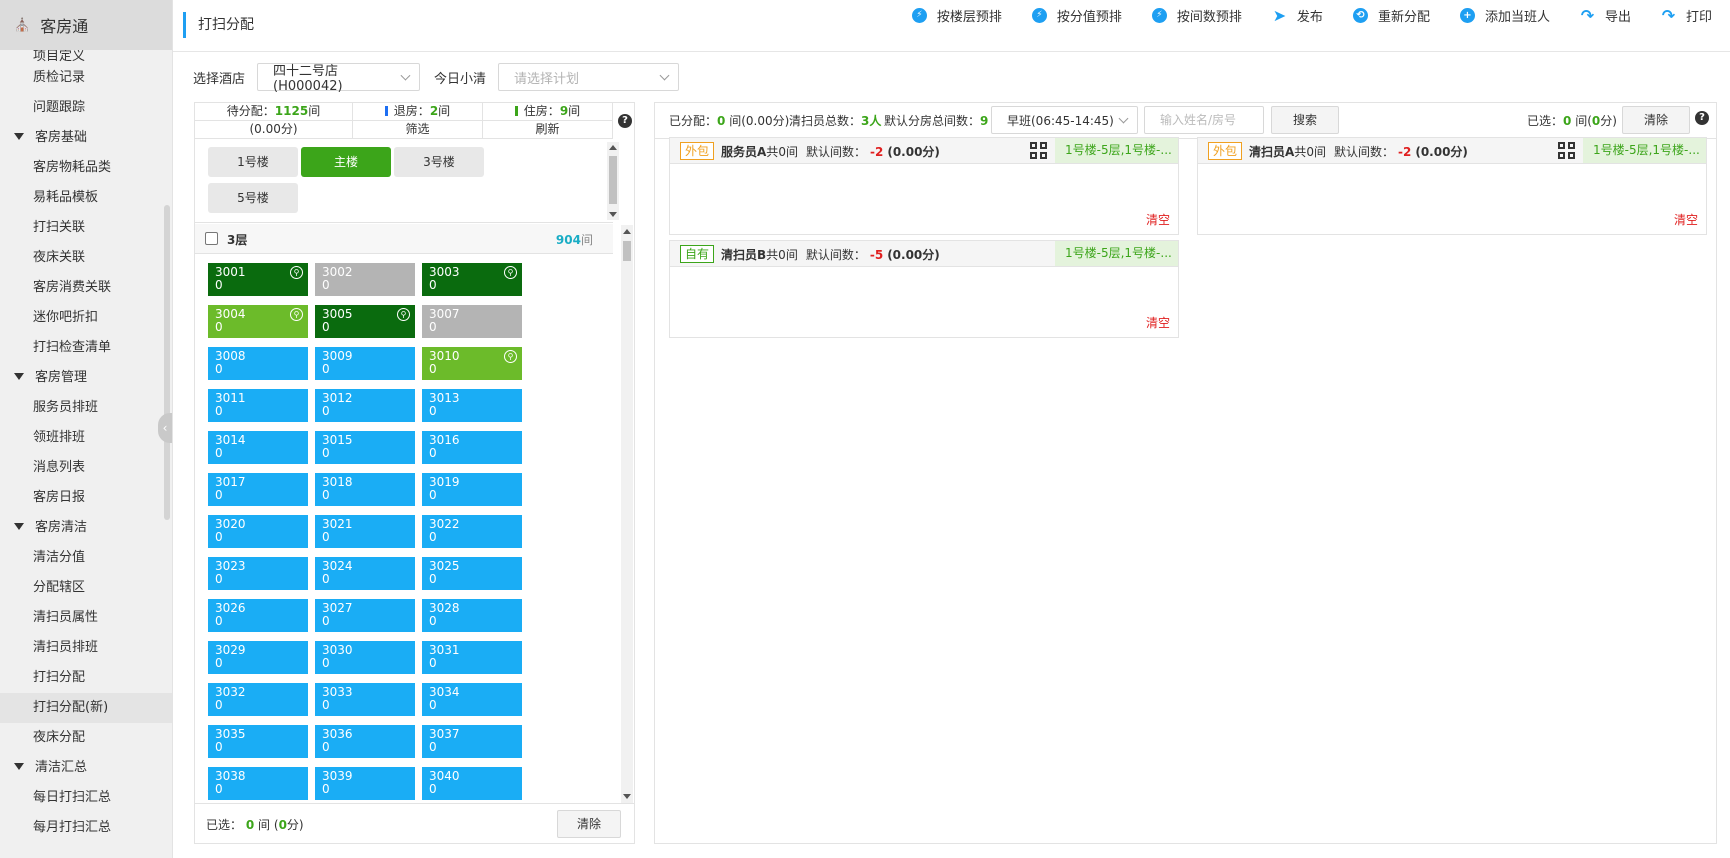 The height and width of the screenshot is (858, 1730). Describe the element at coordinates (472, 447) in the screenshot. I see `room-tile: 3016 0` at that location.